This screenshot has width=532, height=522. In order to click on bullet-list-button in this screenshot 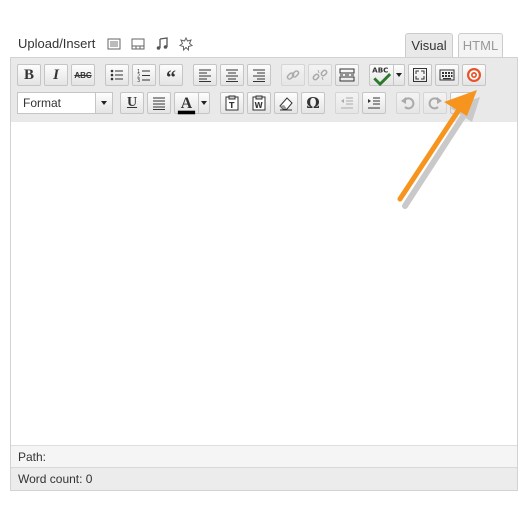, I will do `click(117, 75)`.